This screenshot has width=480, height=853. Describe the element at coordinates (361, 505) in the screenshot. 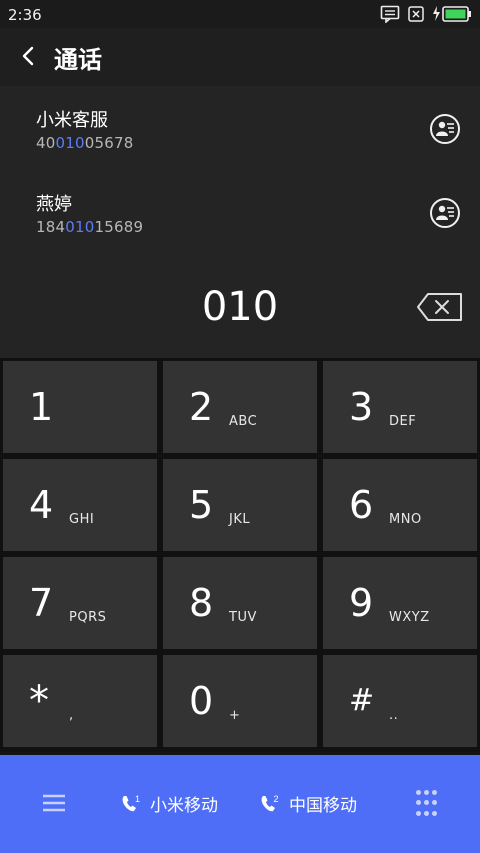

I see `key-digit: 6` at that location.